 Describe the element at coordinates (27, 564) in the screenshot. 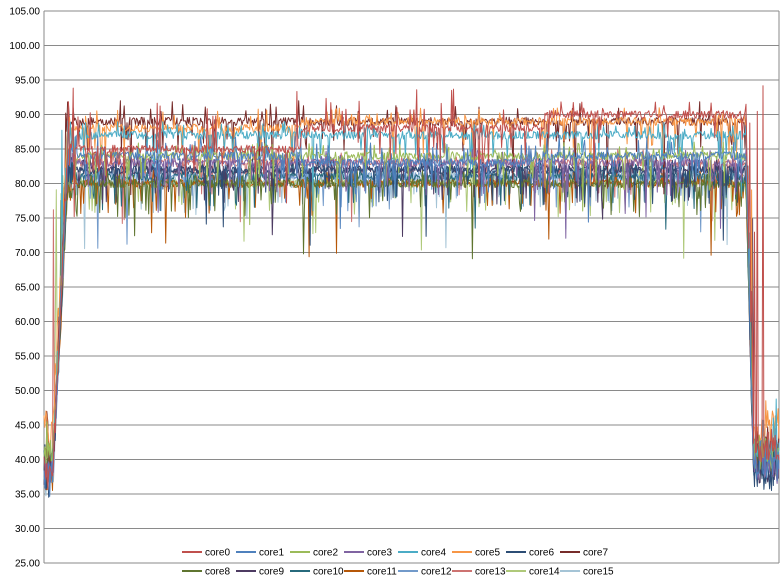

I see `y-tick-label: 25.00` at that location.